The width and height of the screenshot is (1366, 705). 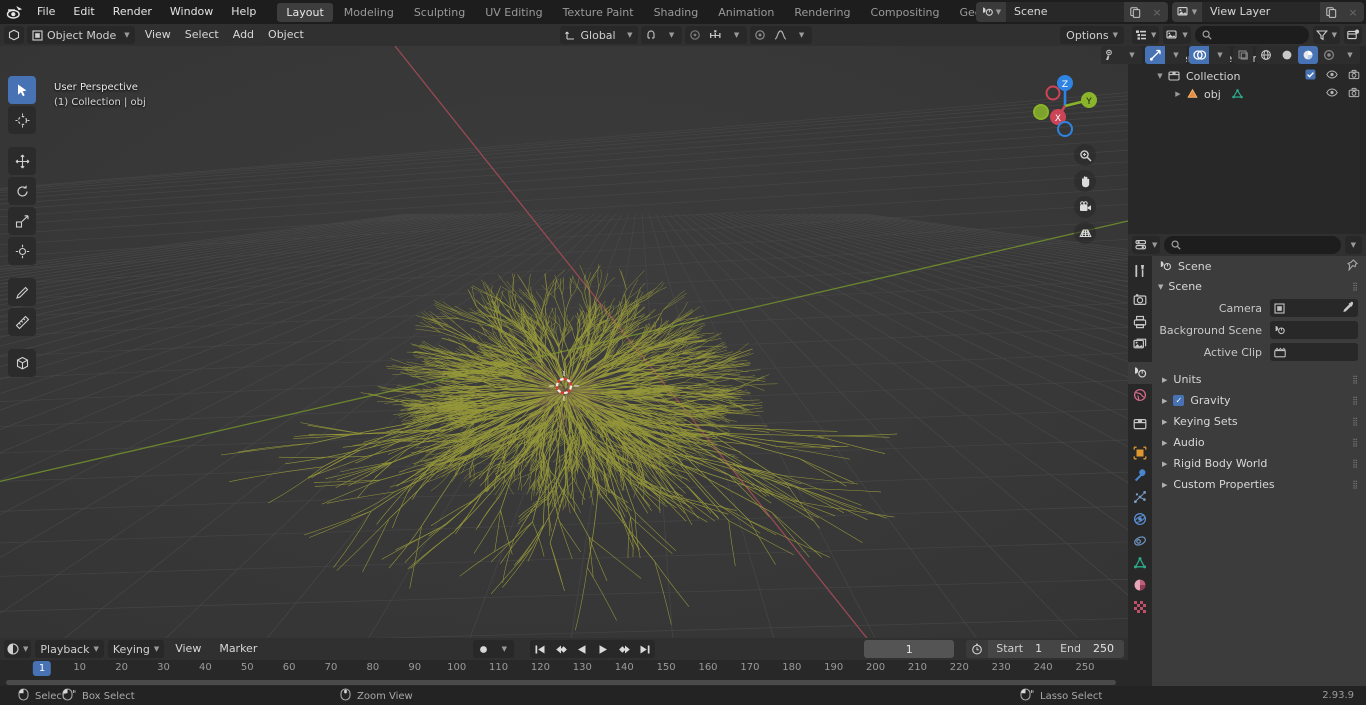 I want to click on viewport-menu-add: Add, so click(x=243, y=35).